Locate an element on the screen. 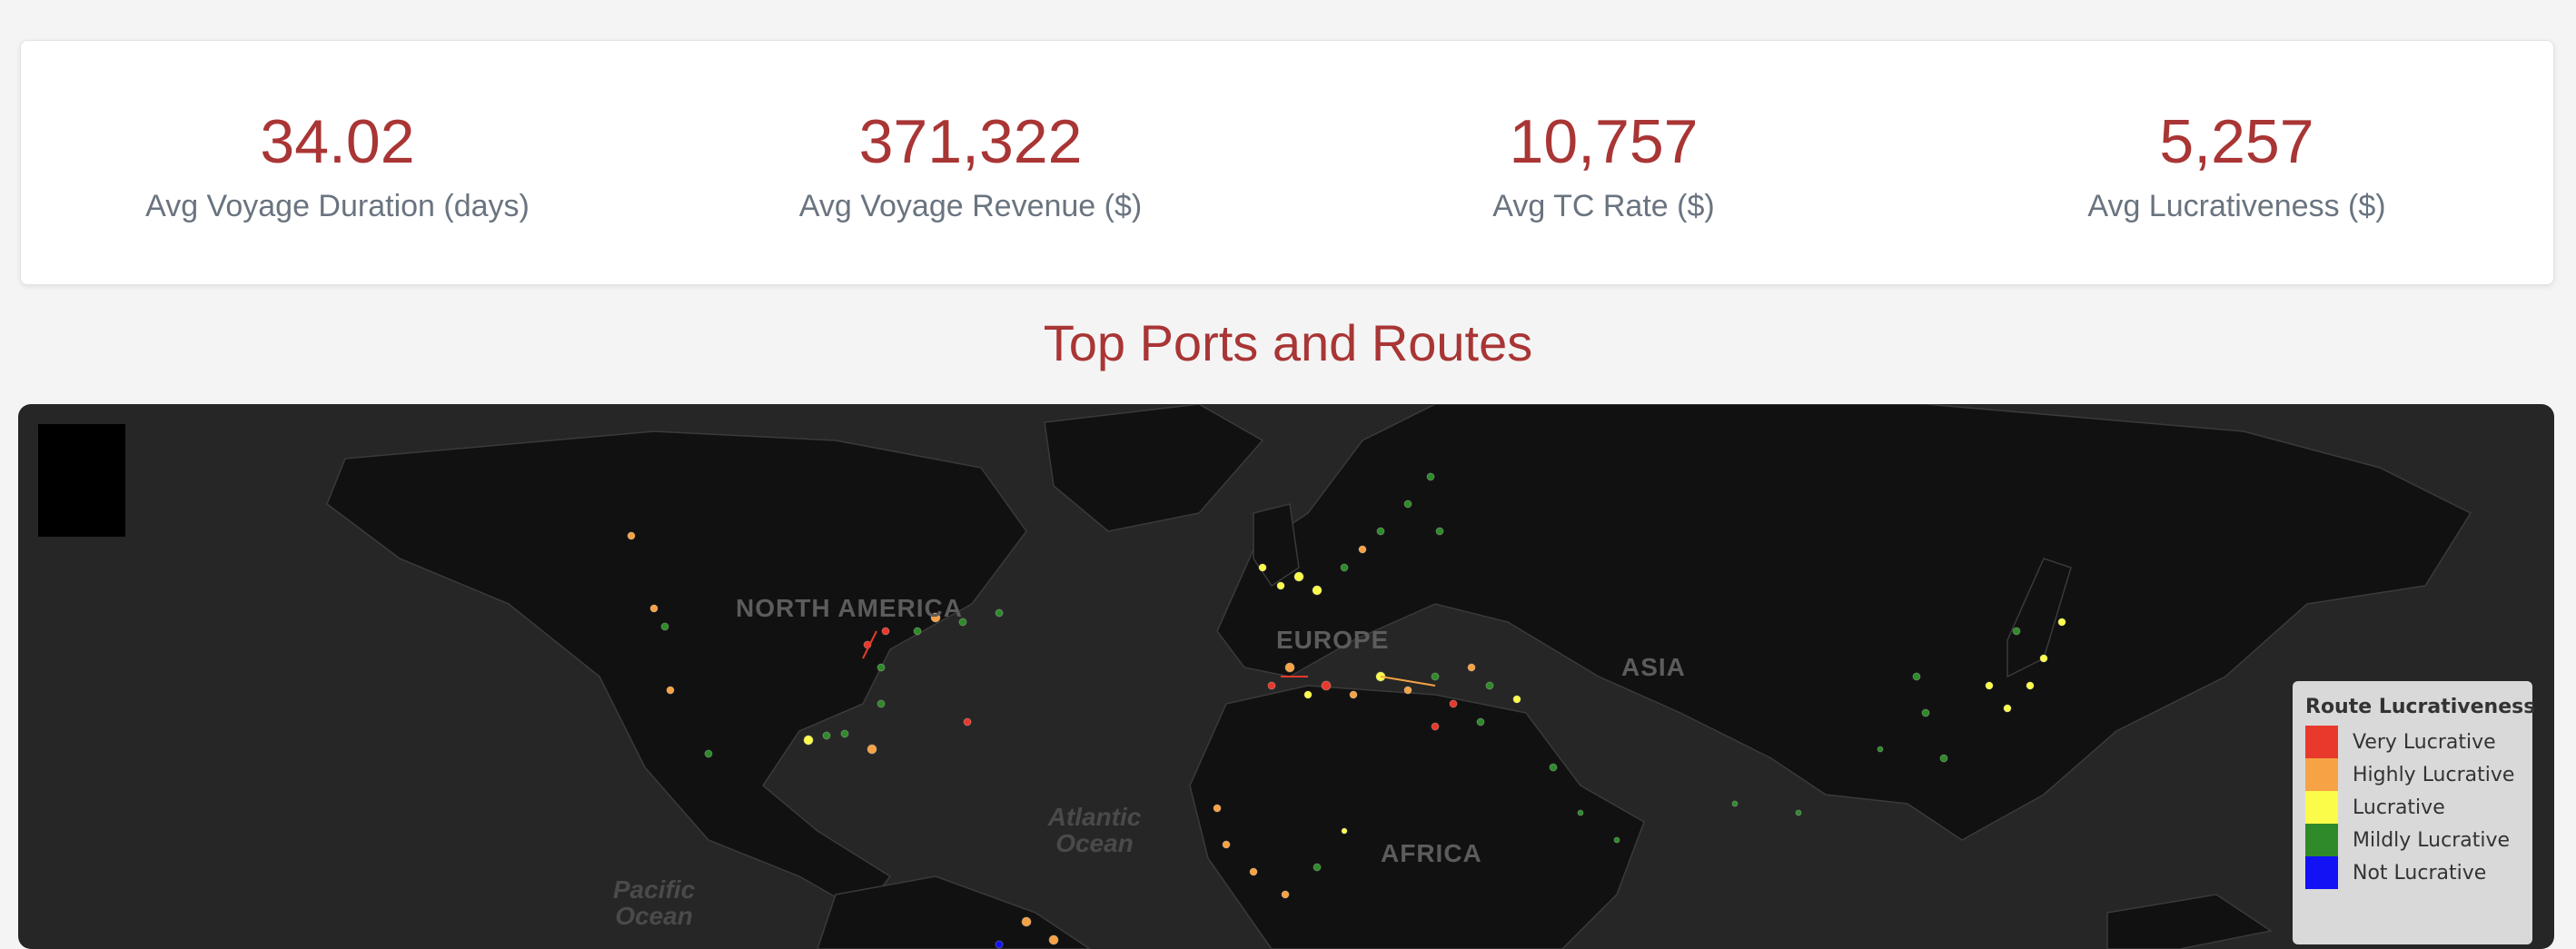 This screenshot has width=2576, height=949. legend-title: Route Lucrativeness is located at coordinates (2420, 707).